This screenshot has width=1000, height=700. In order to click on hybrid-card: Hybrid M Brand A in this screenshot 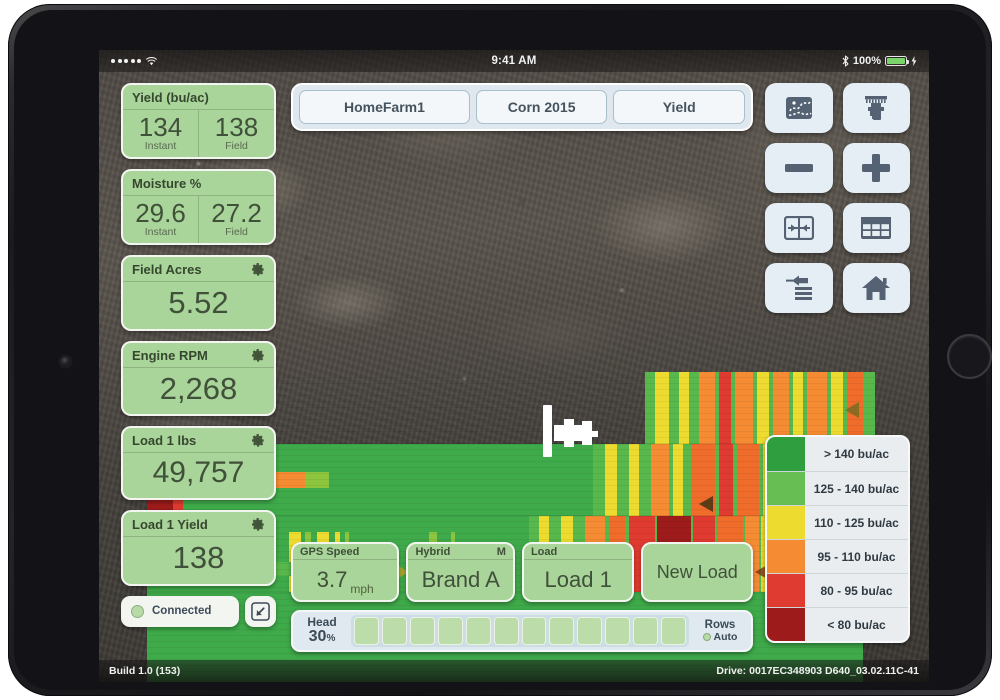, I will do `click(460, 572)`.